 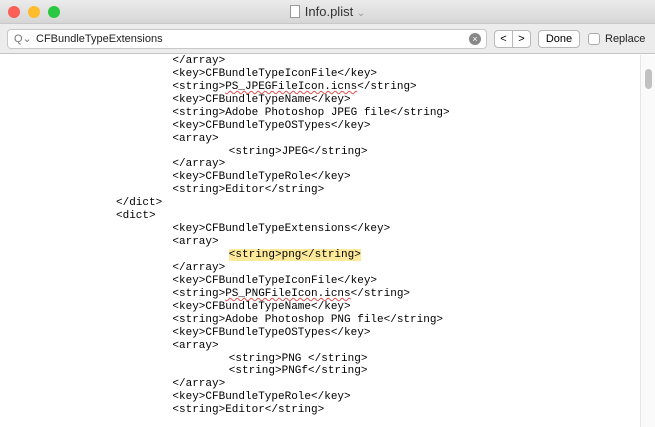 I want to click on search-query: CFBundleTypeExtensions, so click(x=99, y=39).